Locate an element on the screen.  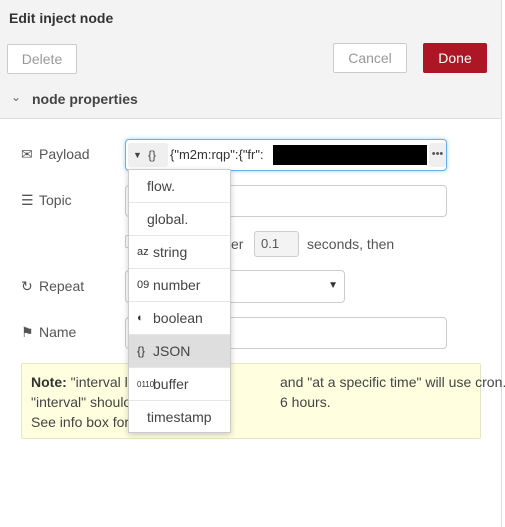
buffer-type-icon: 0110 is located at coordinates (146, 384).